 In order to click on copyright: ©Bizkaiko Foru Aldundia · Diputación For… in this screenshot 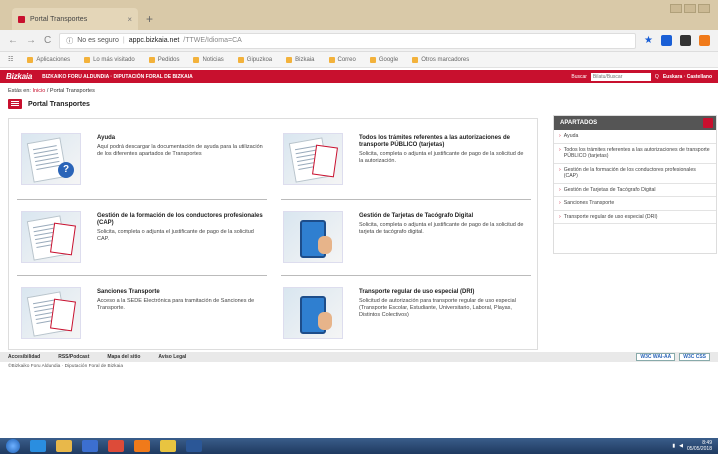, I will do `click(65, 366)`.